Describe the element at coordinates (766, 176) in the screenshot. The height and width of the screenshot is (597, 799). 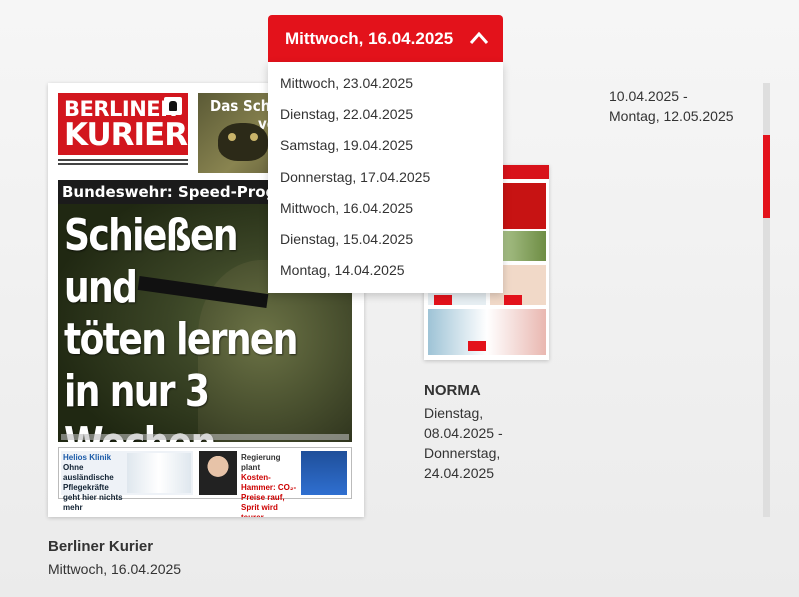
I see `scrollbar-thumb` at that location.